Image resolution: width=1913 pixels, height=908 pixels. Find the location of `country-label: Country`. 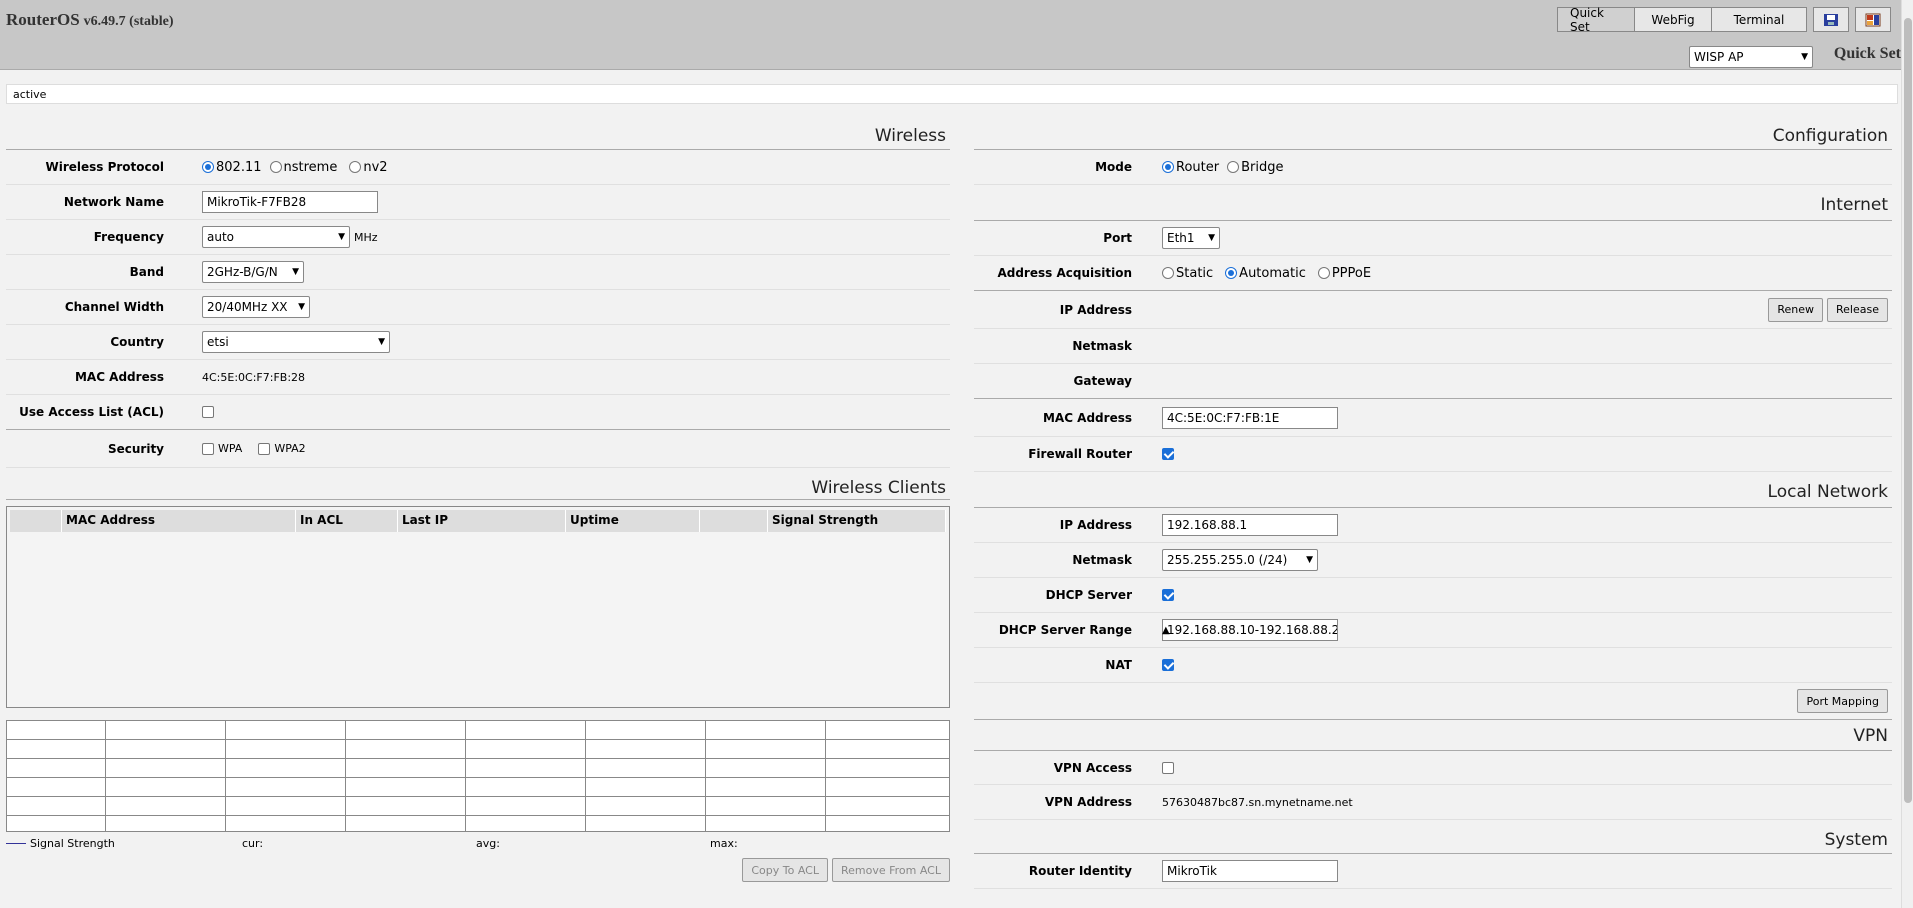

country-label: Country is located at coordinates (137, 342).